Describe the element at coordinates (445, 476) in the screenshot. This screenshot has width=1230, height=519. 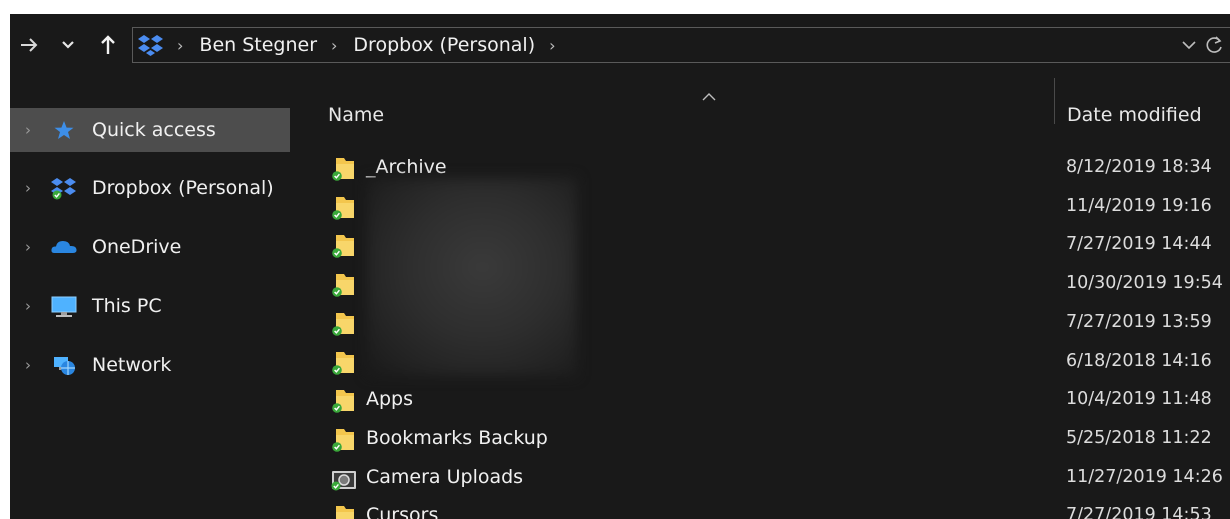
I see `file-name: Camera Uploads` at that location.